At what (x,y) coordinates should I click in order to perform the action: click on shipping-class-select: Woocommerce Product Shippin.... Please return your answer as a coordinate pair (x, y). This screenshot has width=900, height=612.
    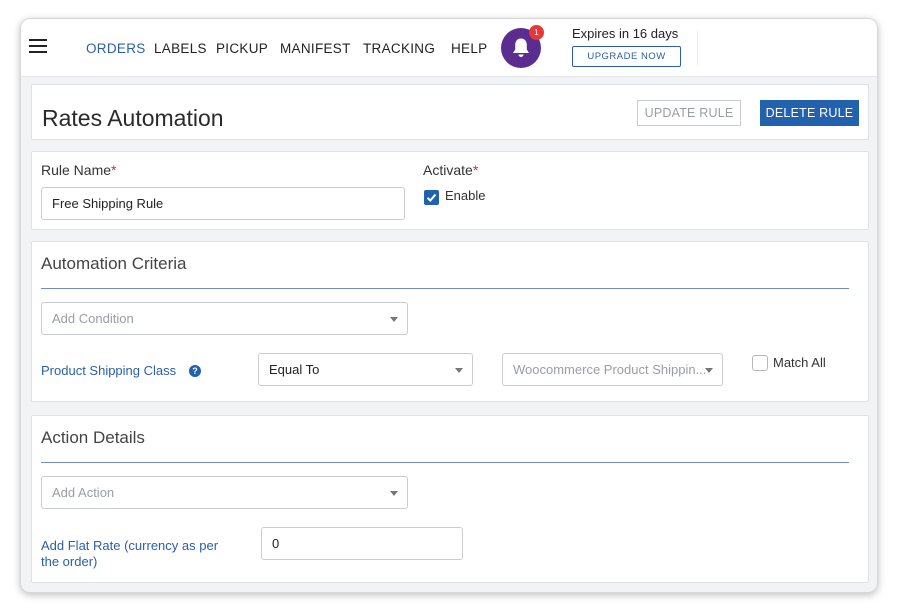
    Looking at the image, I should click on (612, 369).